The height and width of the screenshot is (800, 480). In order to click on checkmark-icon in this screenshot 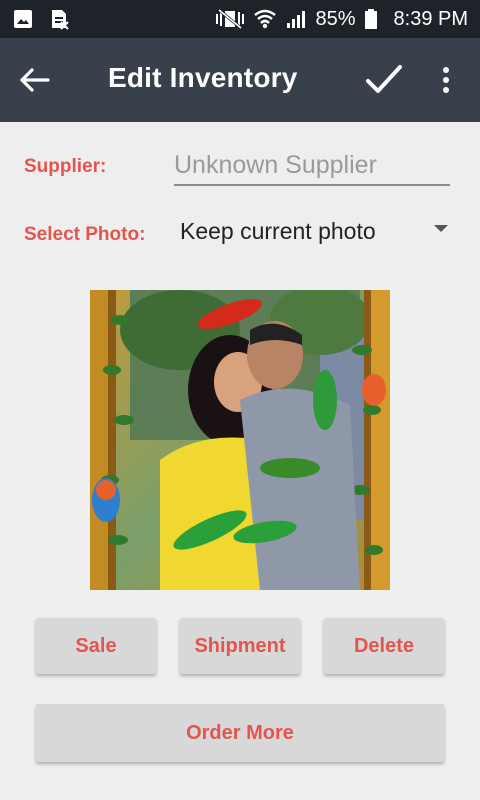, I will do `click(384, 79)`.